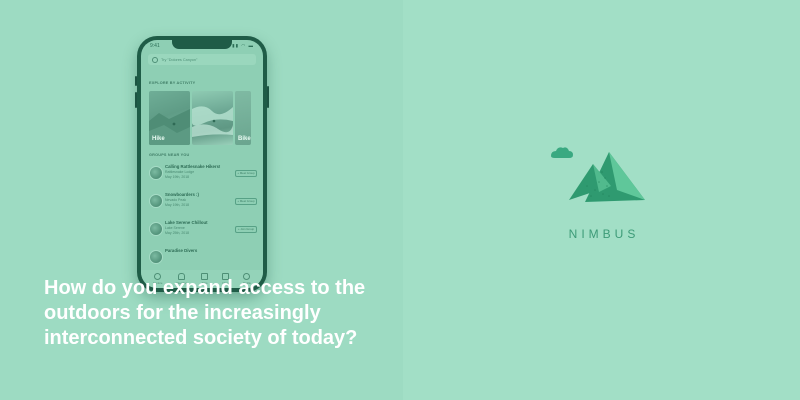  I want to click on search-input: Try "Dolores Canyon", so click(202, 59).